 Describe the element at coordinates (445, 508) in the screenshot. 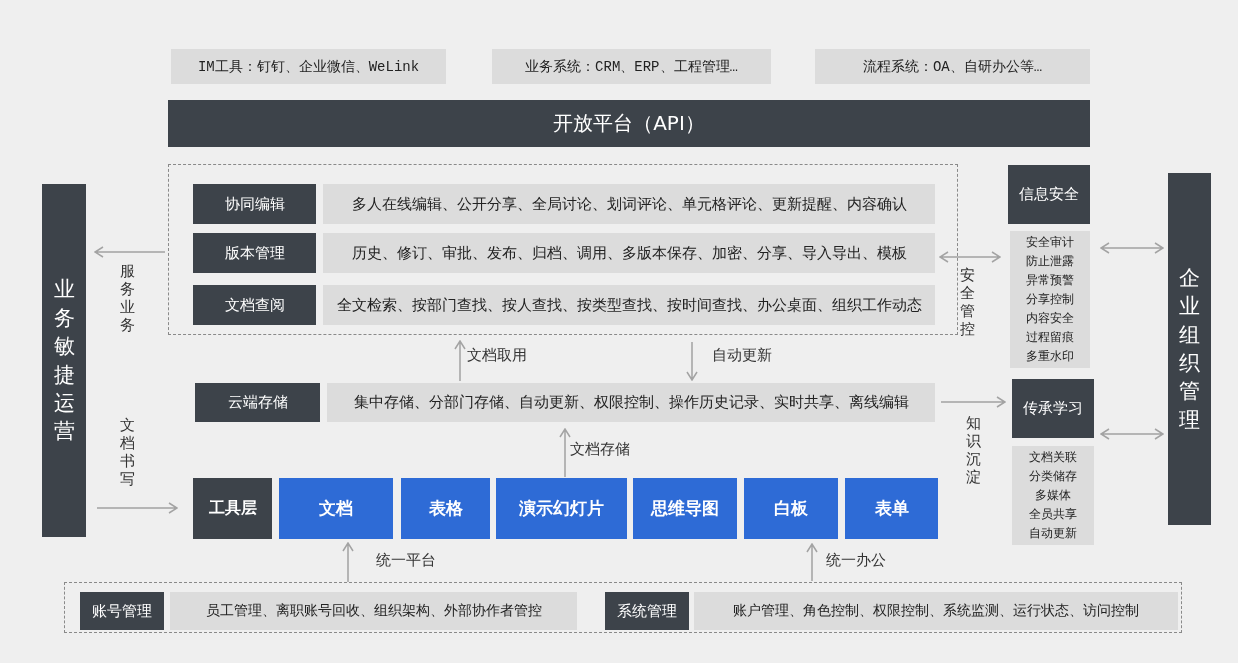

I see `tool-tile: 表格` at that location.